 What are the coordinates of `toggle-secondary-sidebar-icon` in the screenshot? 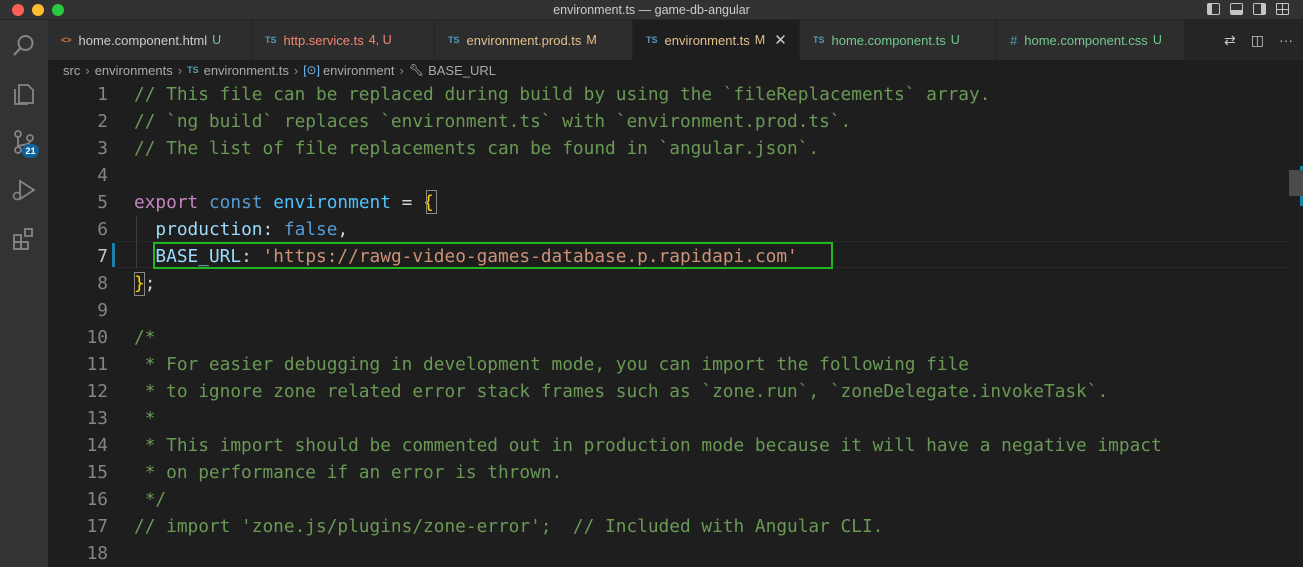 It's located at (1259, 9).